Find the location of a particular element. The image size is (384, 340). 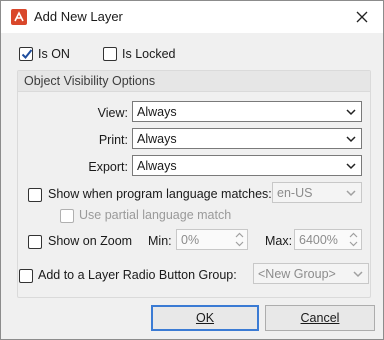

ok-button: OK is located at coordinates (205, 318).